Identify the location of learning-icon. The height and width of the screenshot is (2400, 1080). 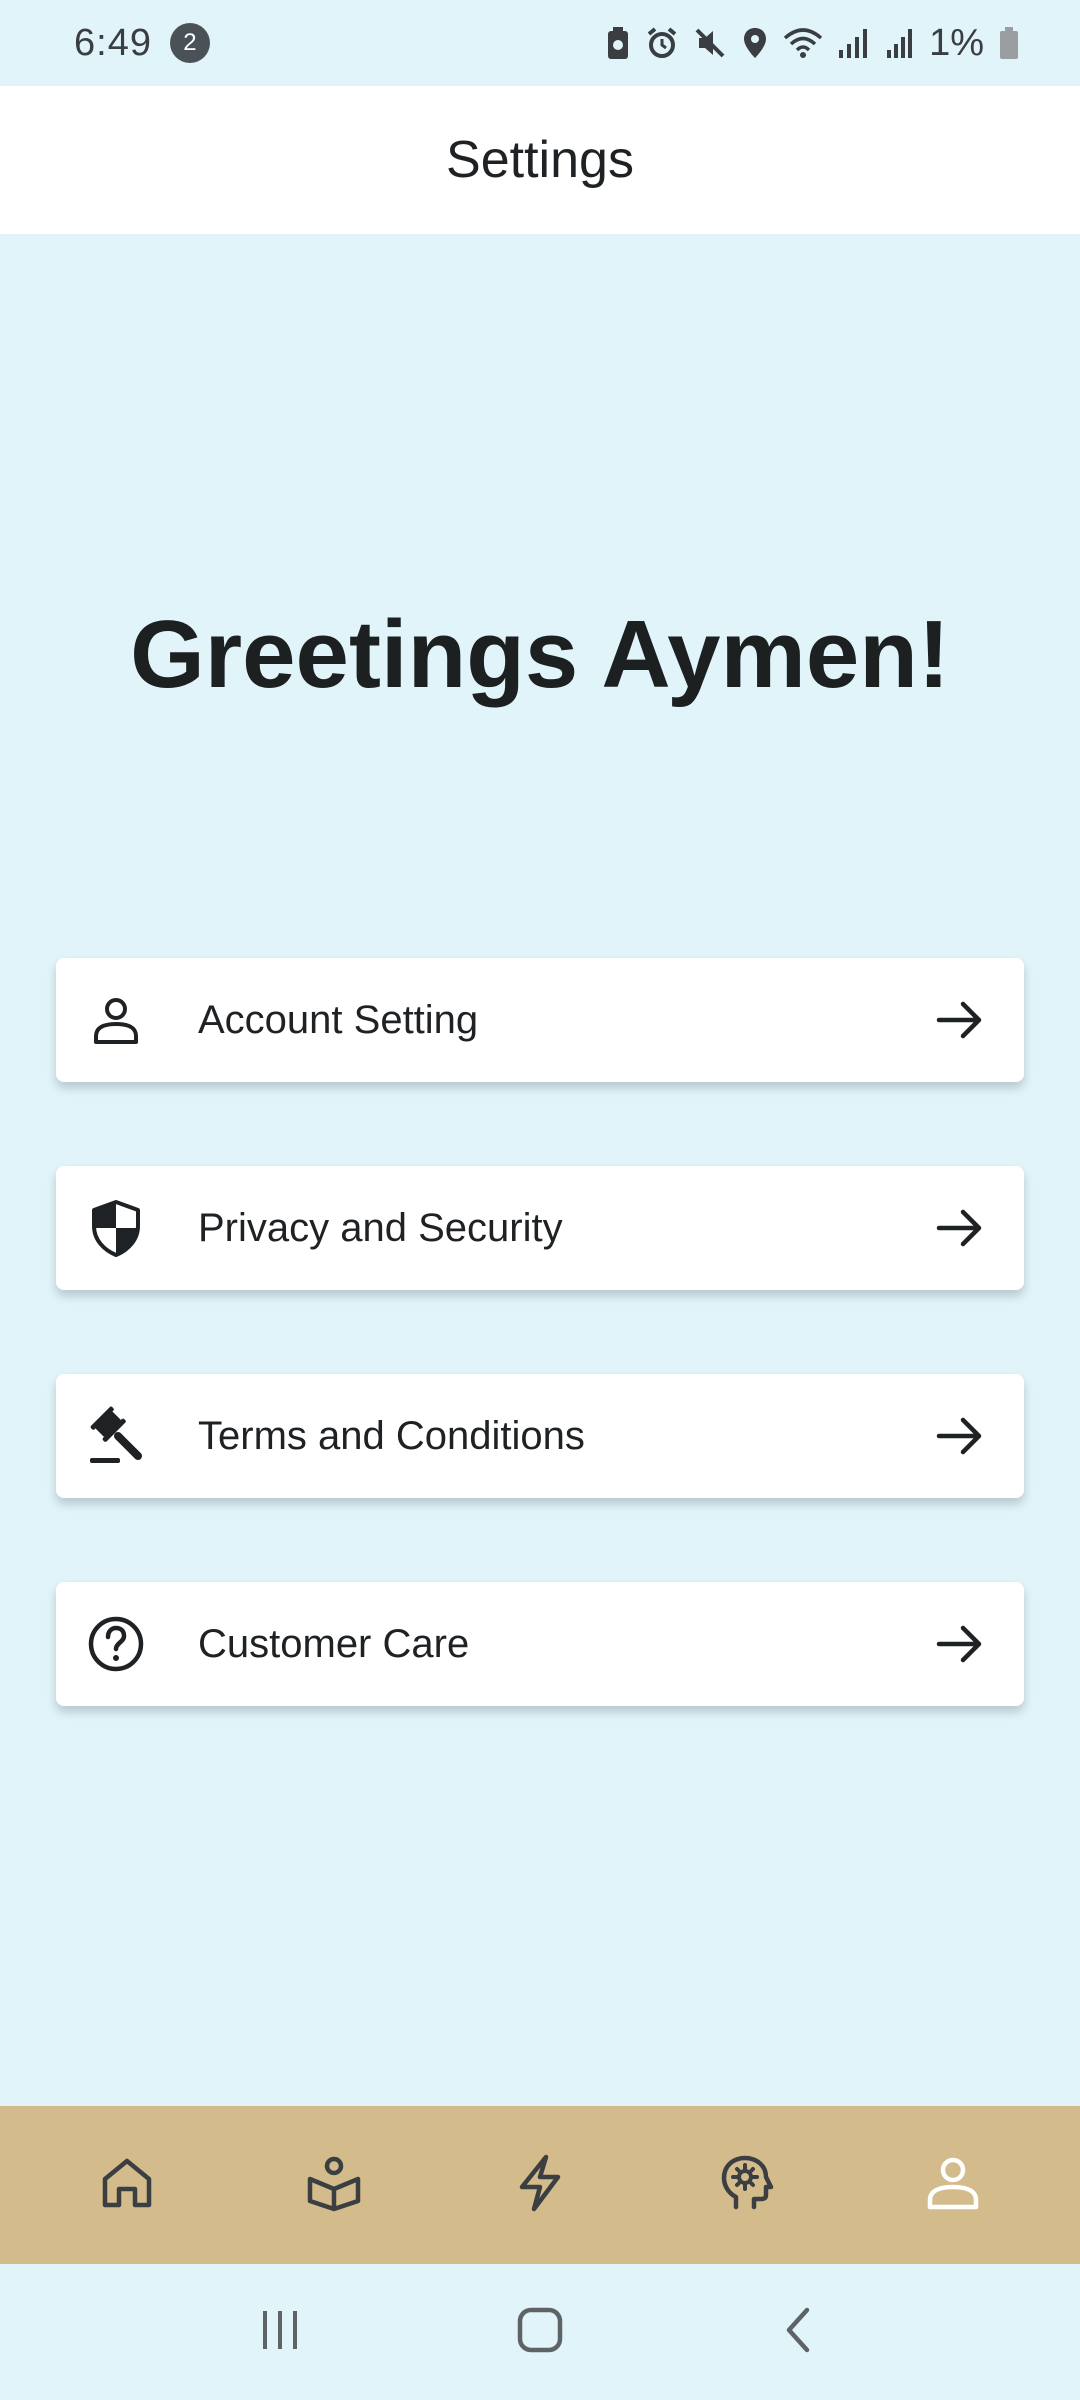
(334, 2185).